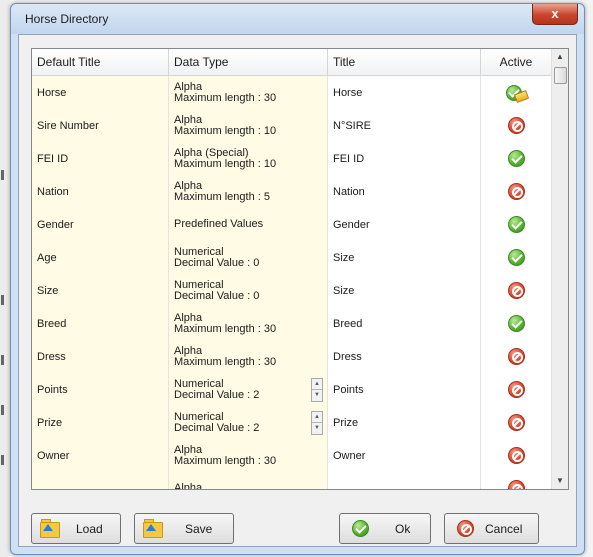 Image resolution: width=593 pixels, height=557 pixels. What do you see at coordinates (465, 528) in the screenshot?
I see `cancel-icon` at bounding box center [465, 528].